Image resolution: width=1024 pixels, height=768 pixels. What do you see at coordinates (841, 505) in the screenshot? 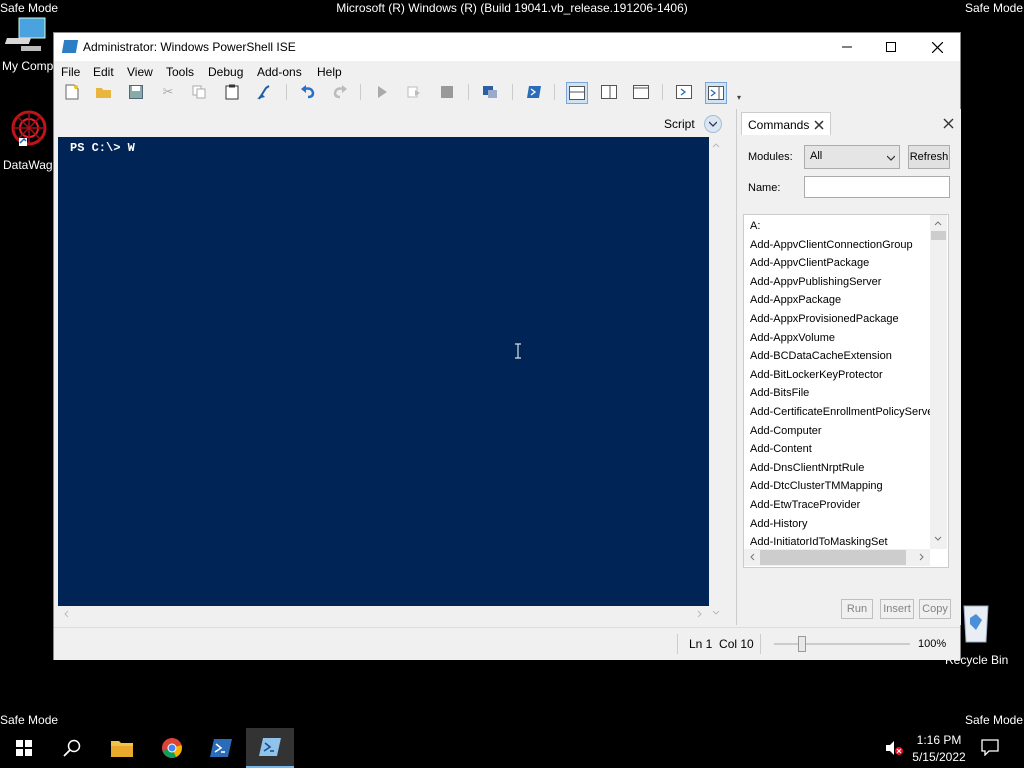
I see `command-list-item: Add-EtwTraceProvider` at bounding box center [841, 505].